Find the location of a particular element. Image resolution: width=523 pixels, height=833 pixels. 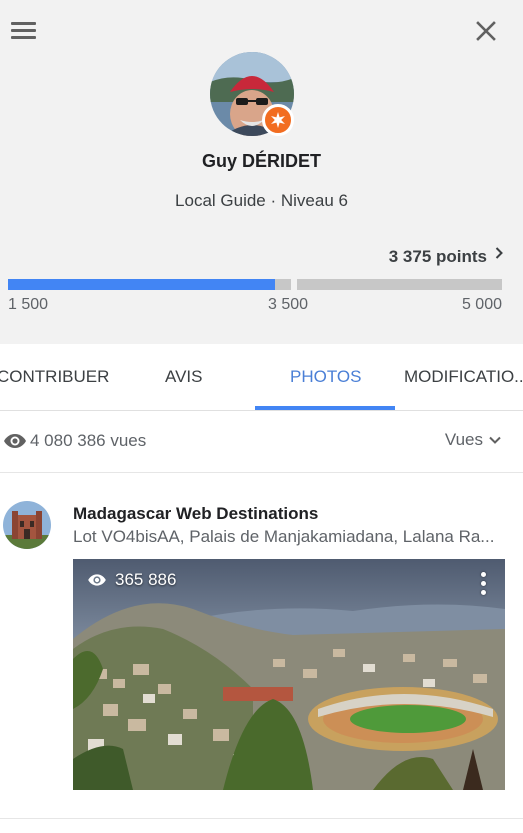

views-summary-row: 4 080 386 vues Vues is located at coordinates (261, 442).